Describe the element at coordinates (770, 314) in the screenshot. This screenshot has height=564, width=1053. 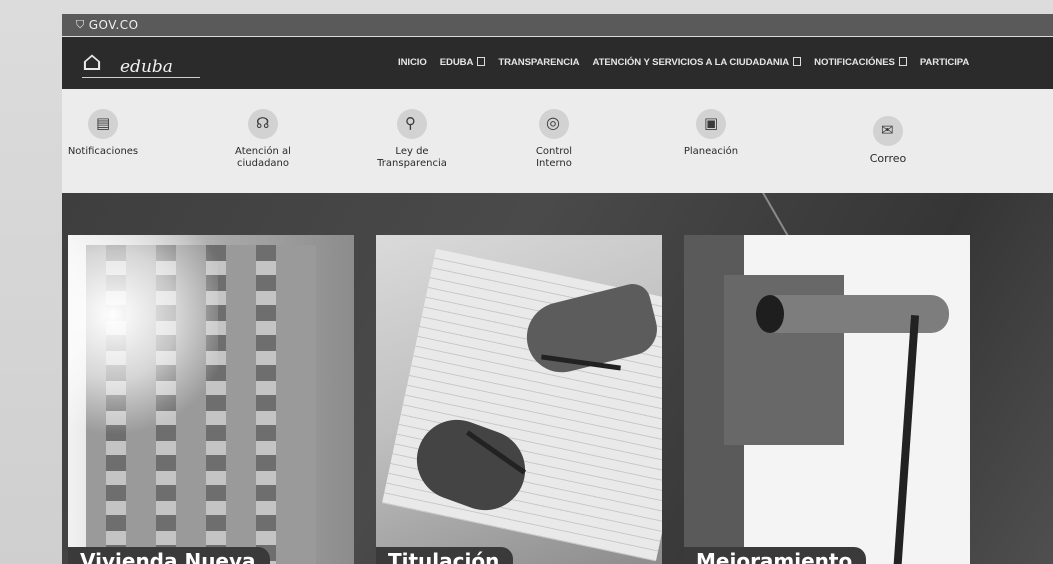
I see `roller-end` at that location.